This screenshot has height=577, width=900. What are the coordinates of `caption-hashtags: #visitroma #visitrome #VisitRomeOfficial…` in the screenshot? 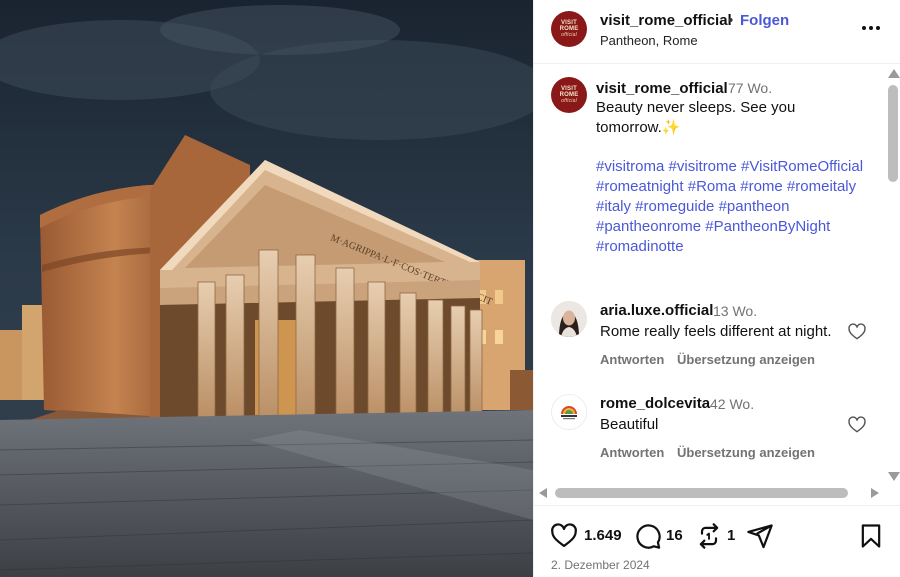 It's located at (731, 207).